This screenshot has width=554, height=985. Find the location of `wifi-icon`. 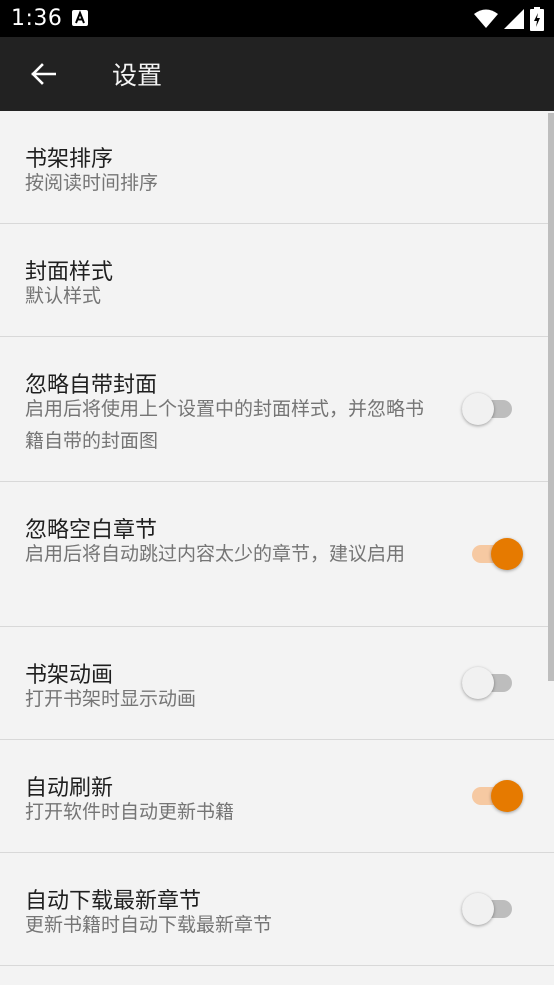

wifi-icon is located at coordinates (486, 21).